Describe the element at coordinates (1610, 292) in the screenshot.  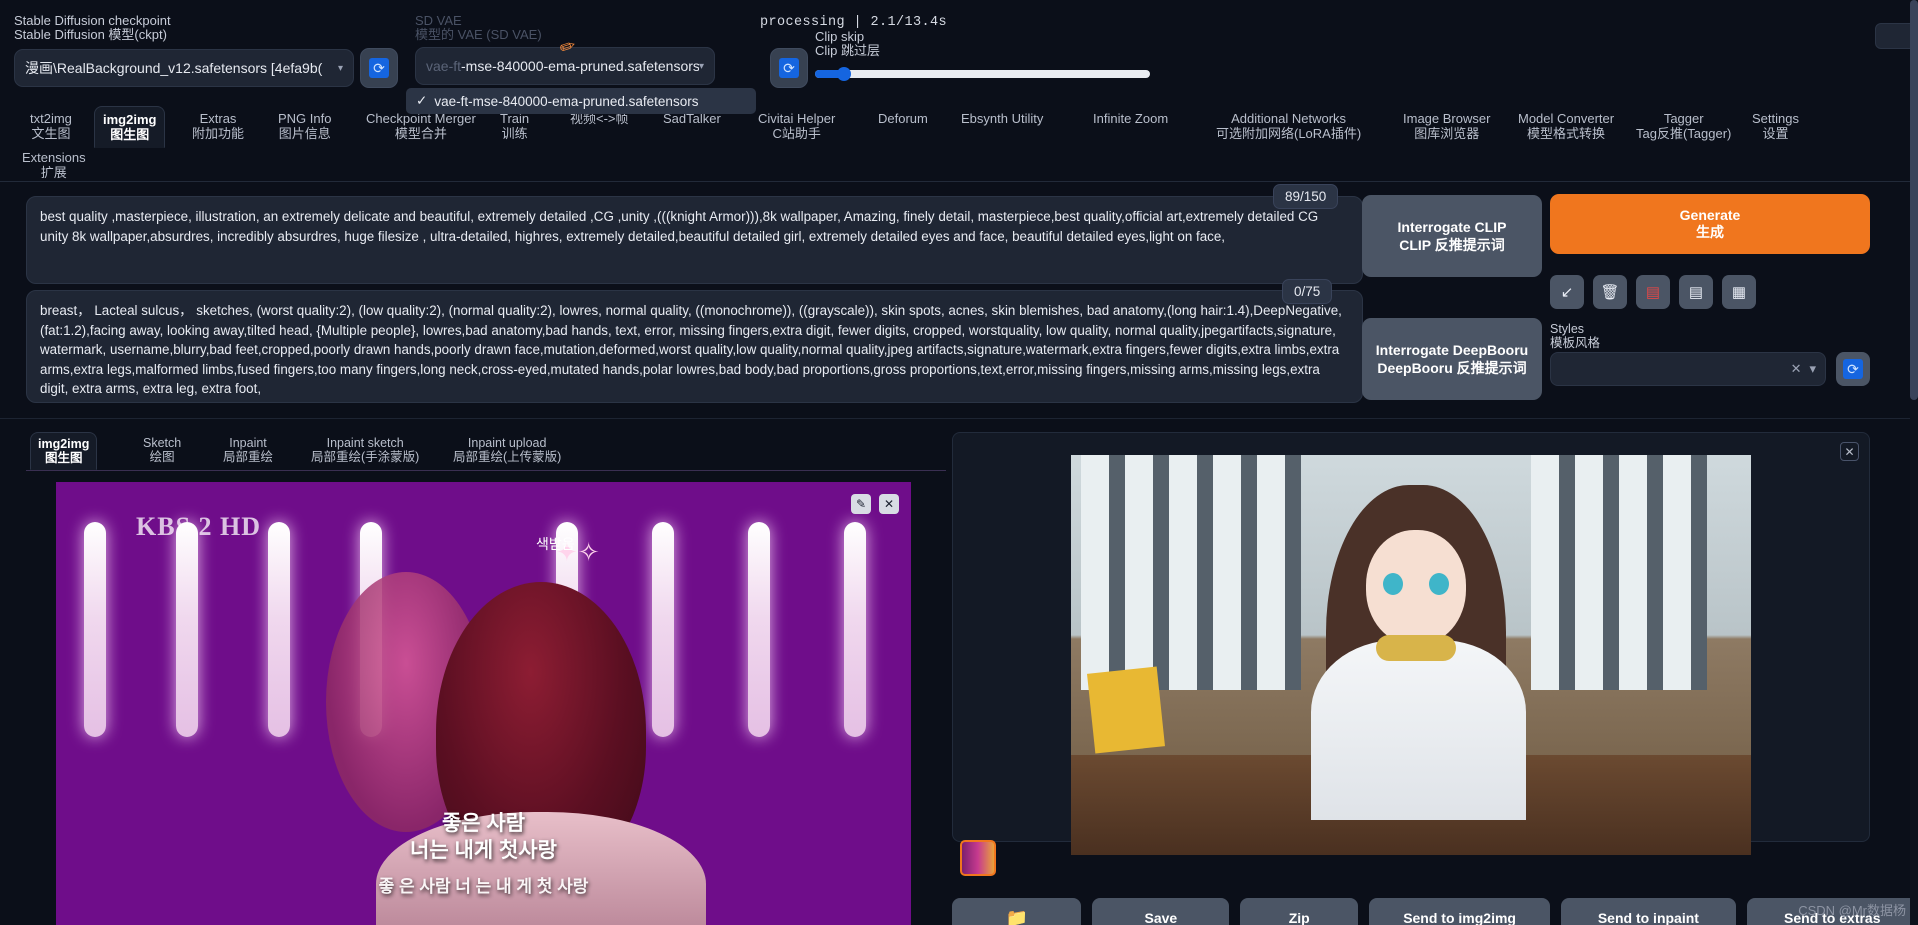
I see `trash-icon: 🗑` at that location.